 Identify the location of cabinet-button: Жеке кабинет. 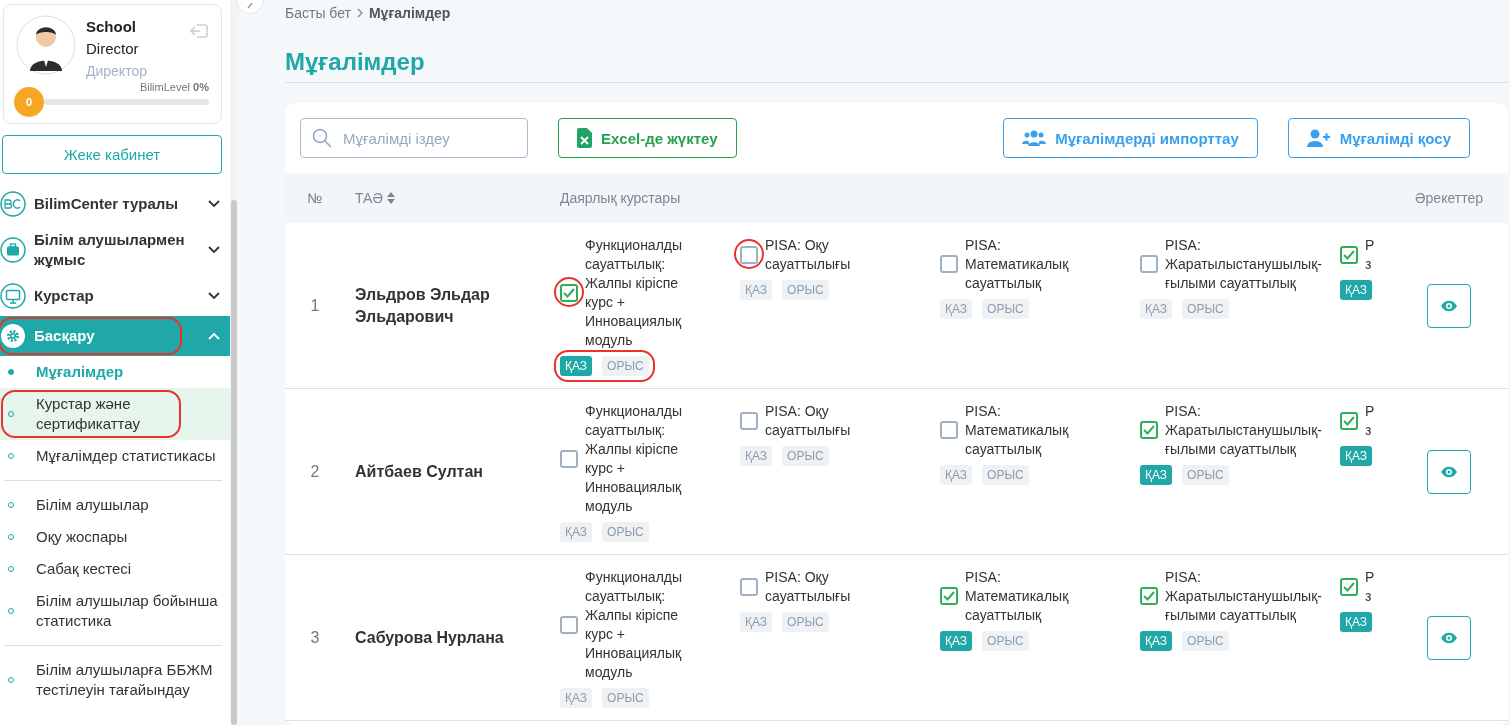
(112, 154).